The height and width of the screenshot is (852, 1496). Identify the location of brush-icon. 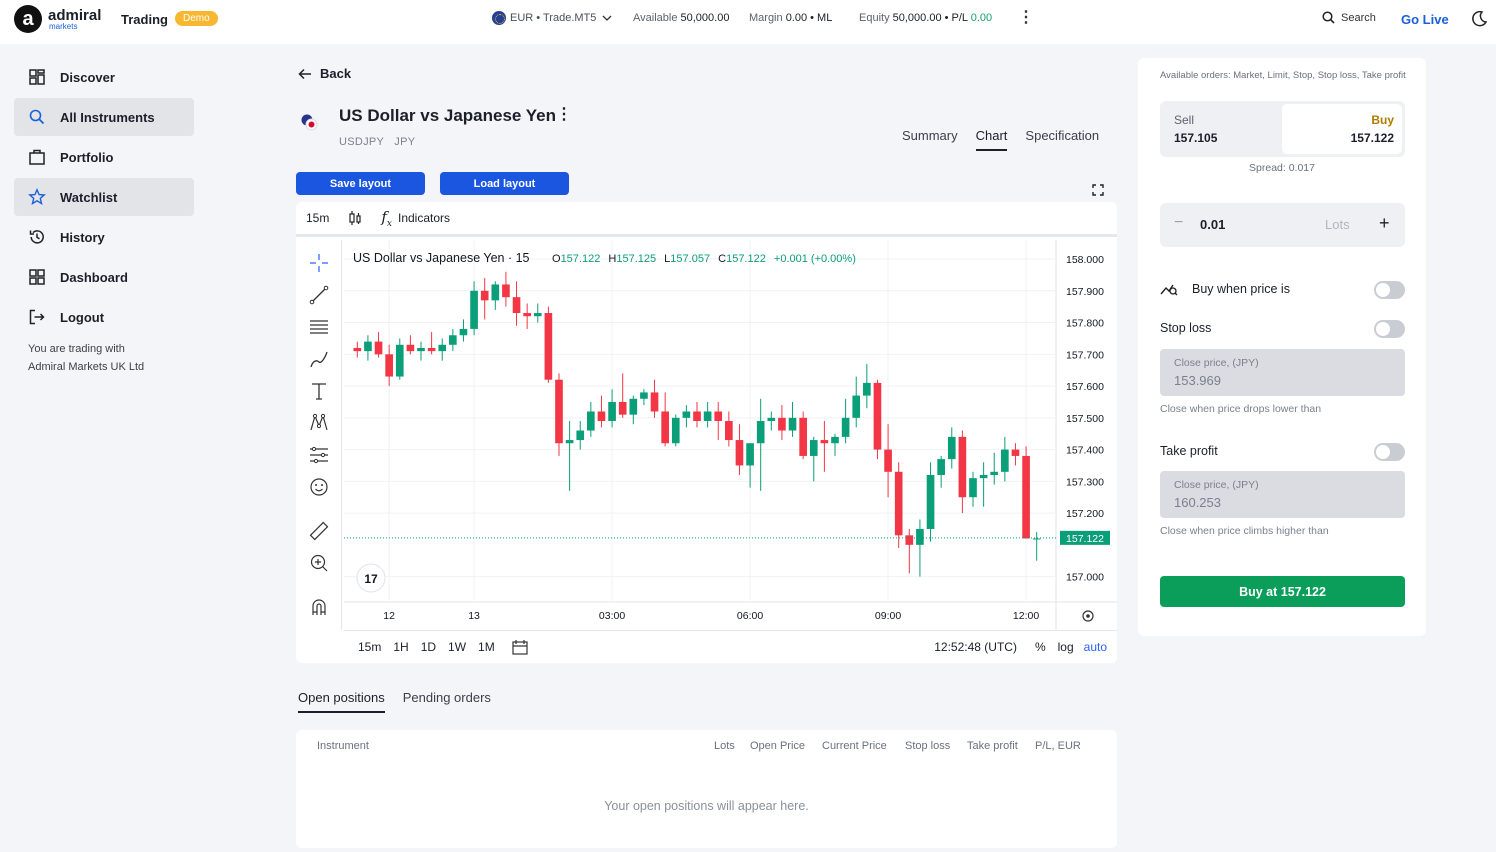
(319, 359).